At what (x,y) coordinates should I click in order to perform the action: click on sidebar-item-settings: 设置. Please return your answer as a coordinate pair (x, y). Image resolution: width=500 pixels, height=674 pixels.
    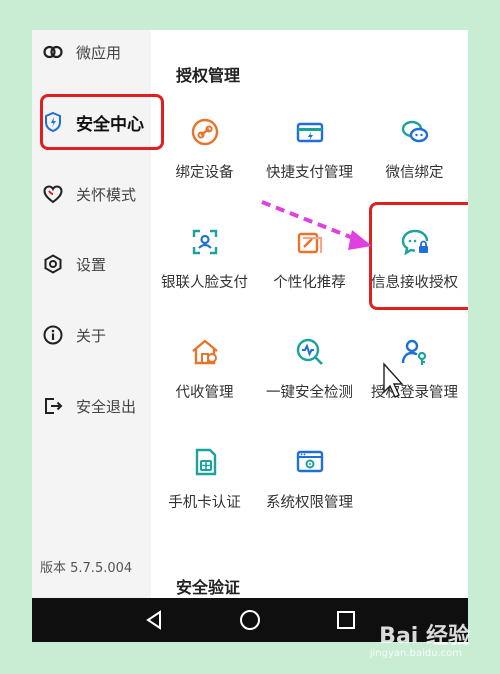
    Looking at the image, I should click on (91, 264).